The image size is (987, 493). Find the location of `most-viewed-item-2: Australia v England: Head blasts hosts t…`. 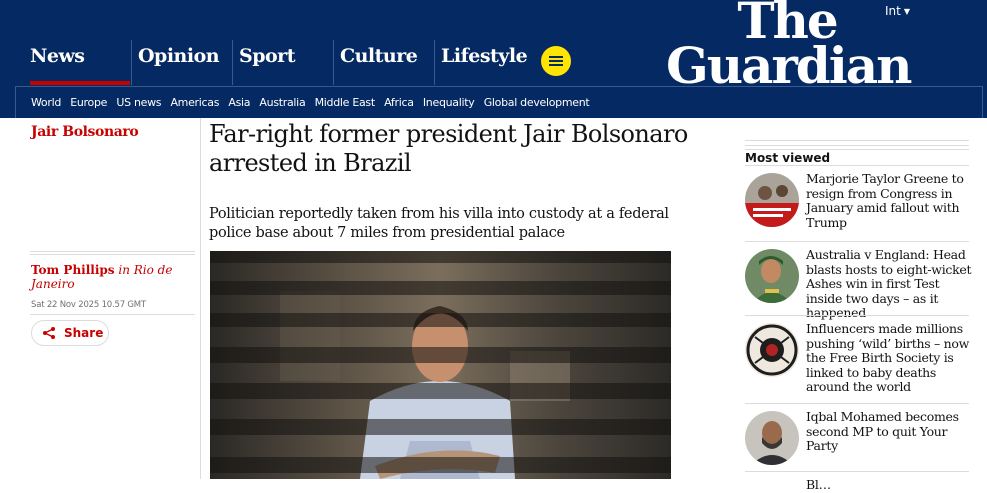

most-viewed-item-2: Australia v England: Head blasts hosts t… is located at coordinates (858, 280).